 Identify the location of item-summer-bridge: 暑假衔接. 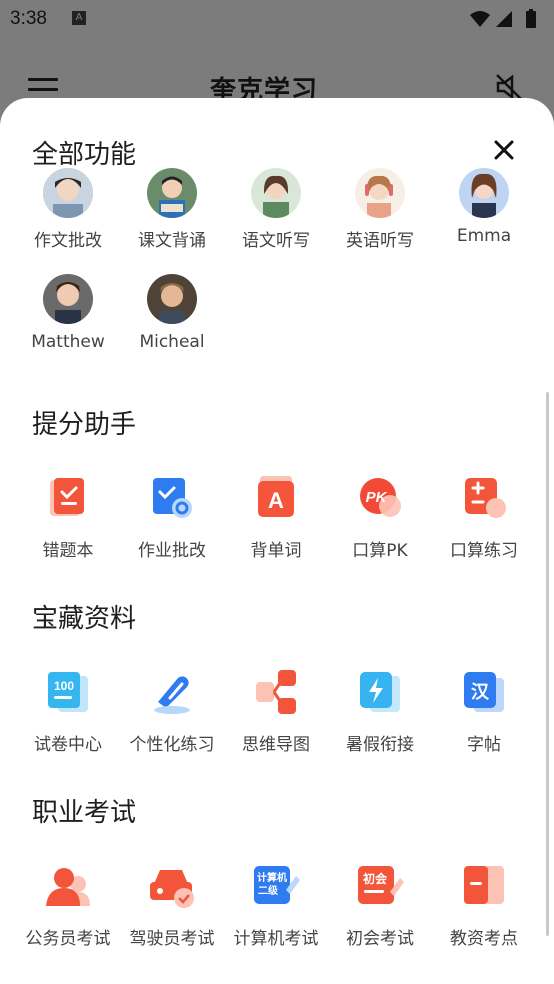
(380, 711).